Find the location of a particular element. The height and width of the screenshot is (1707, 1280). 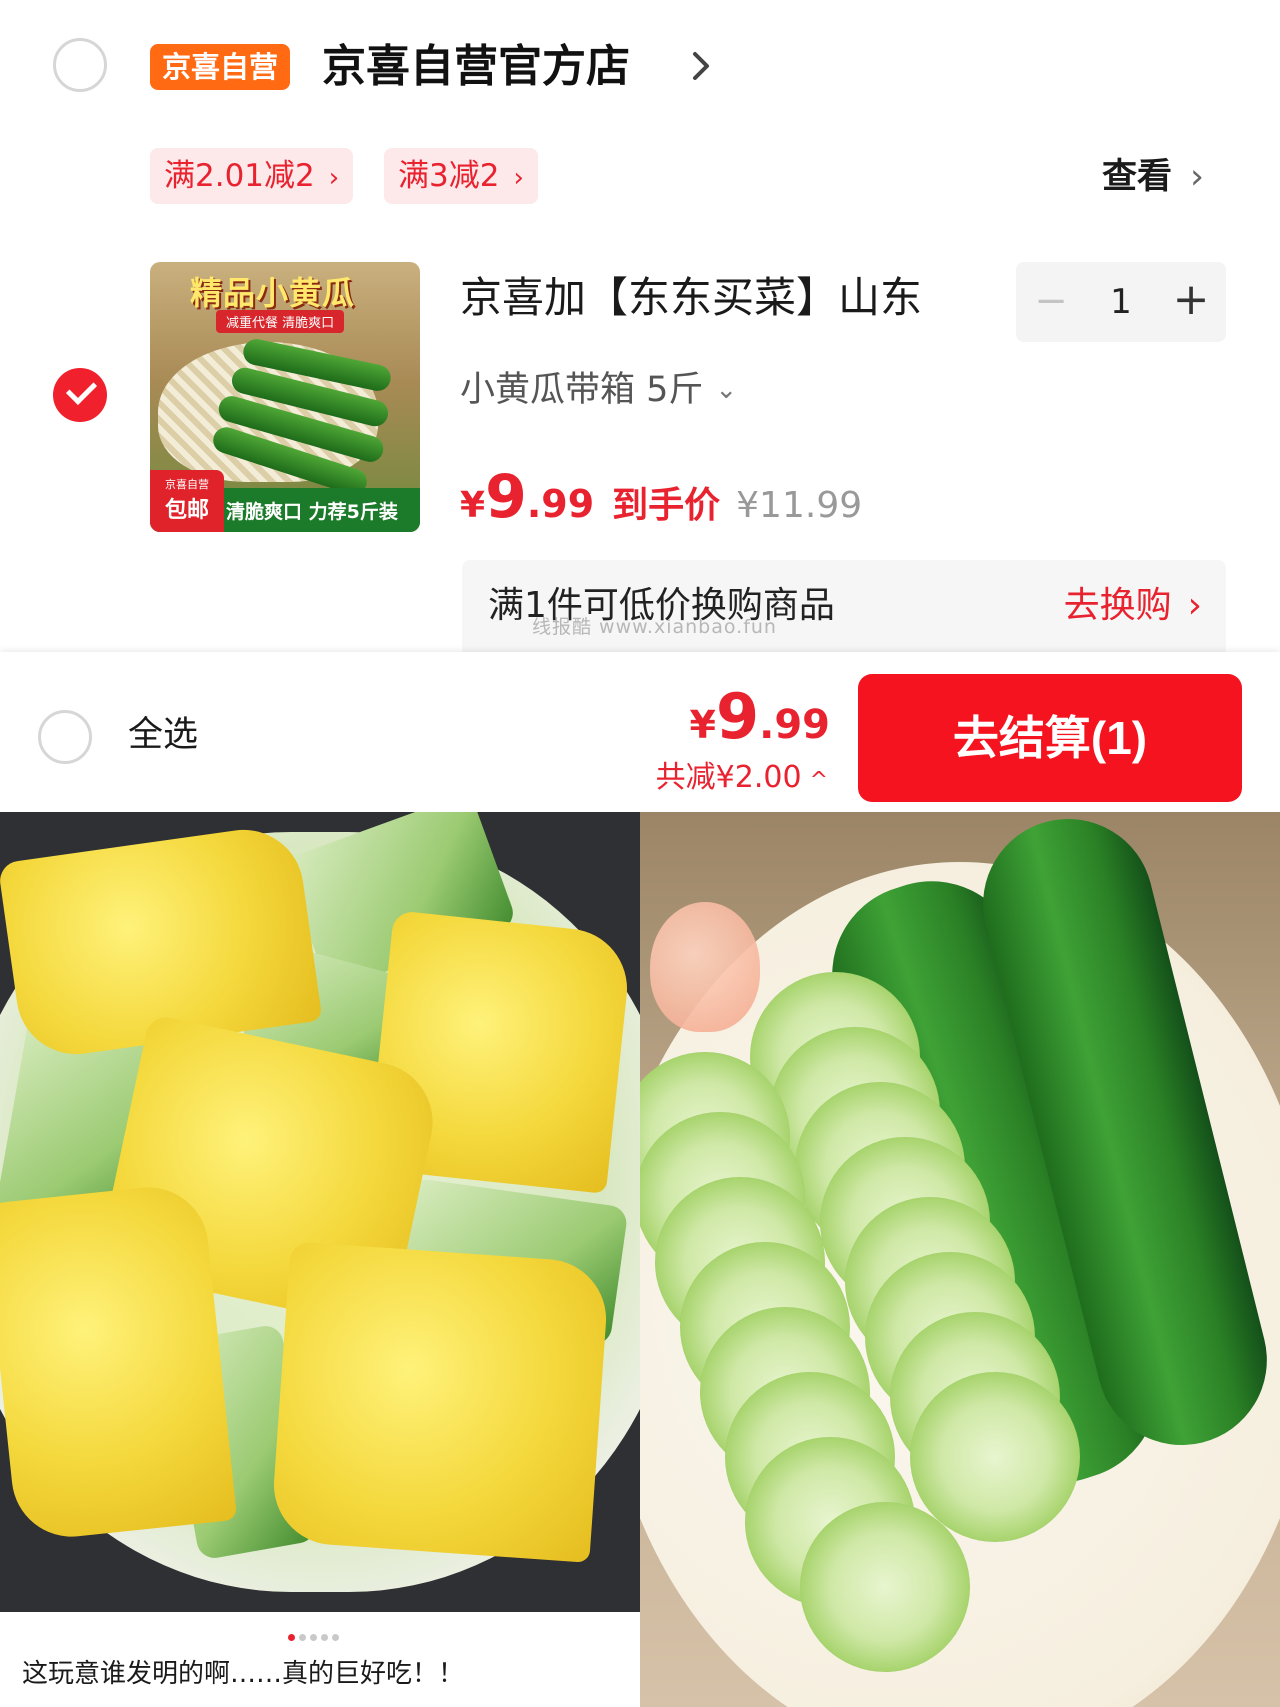

product-title: 京喜加【东东买菜】山东 is located at coordinates (691, 298).